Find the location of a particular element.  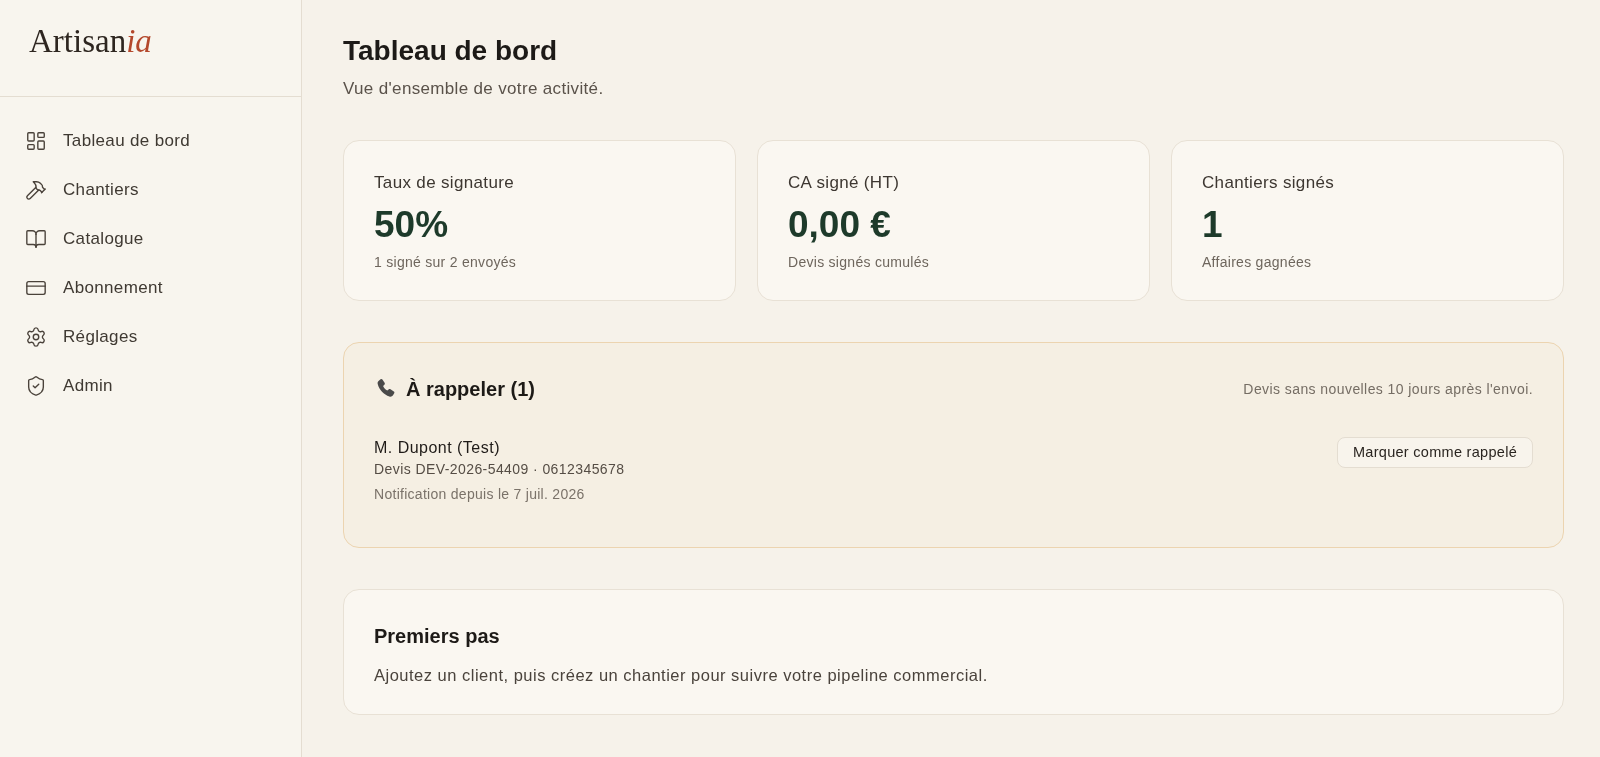

notification-date: Notification depuis le 7 juil. 2026 is located at coordinates (479, 494).